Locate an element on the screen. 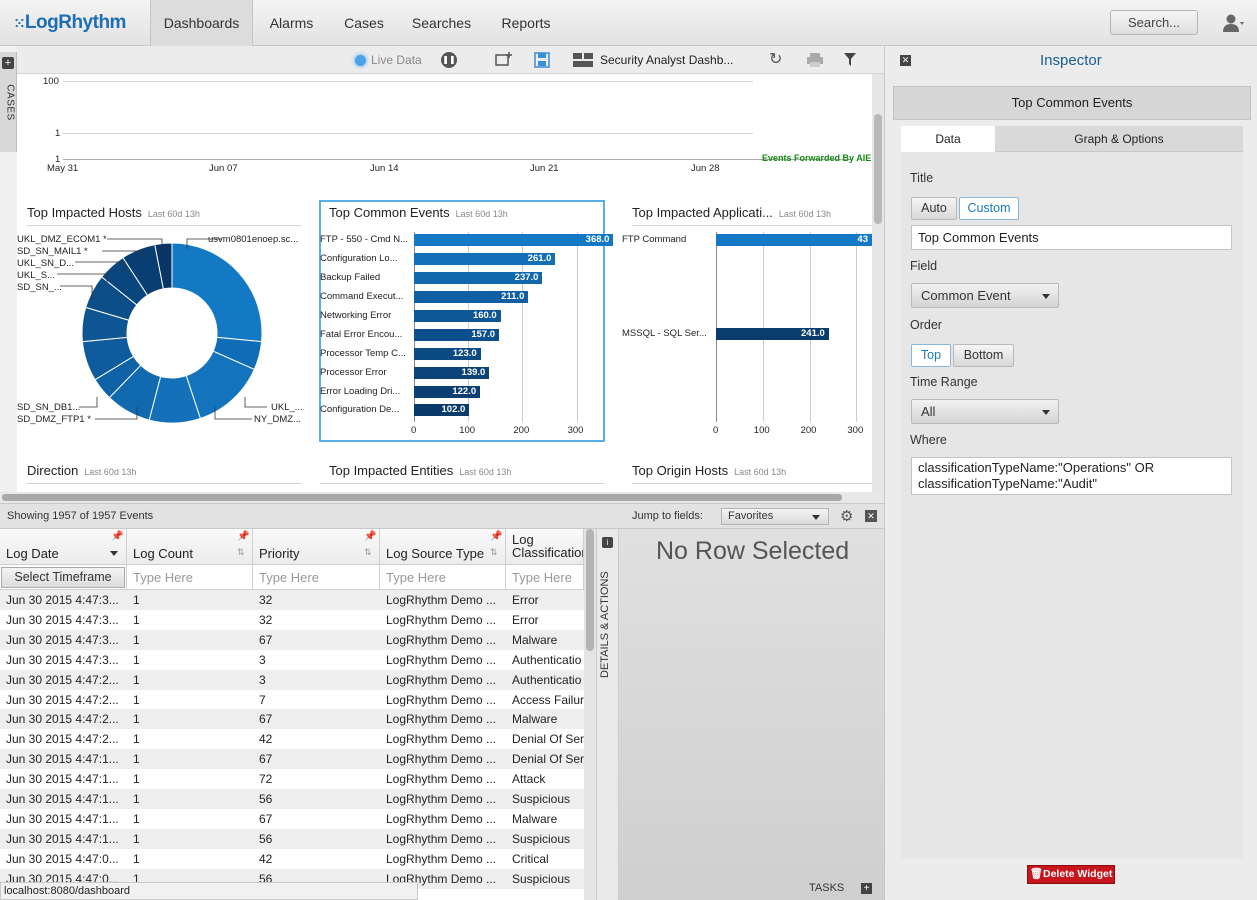 The image size is (1257, 900). refresh-icon: ↻ is located at coordinates (775, 60).